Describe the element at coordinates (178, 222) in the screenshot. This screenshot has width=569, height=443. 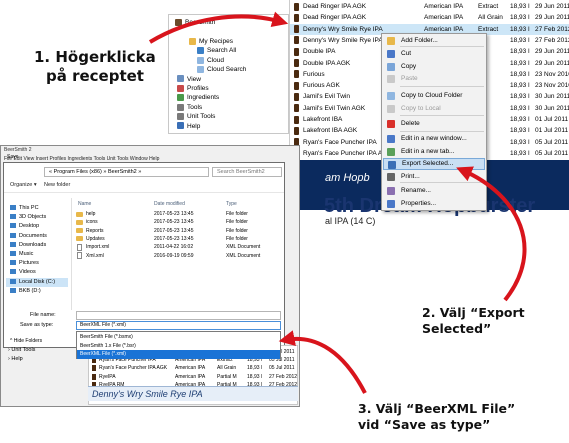
I see `file-row: icons 2017-05-23 13:45 File folder` at that location.